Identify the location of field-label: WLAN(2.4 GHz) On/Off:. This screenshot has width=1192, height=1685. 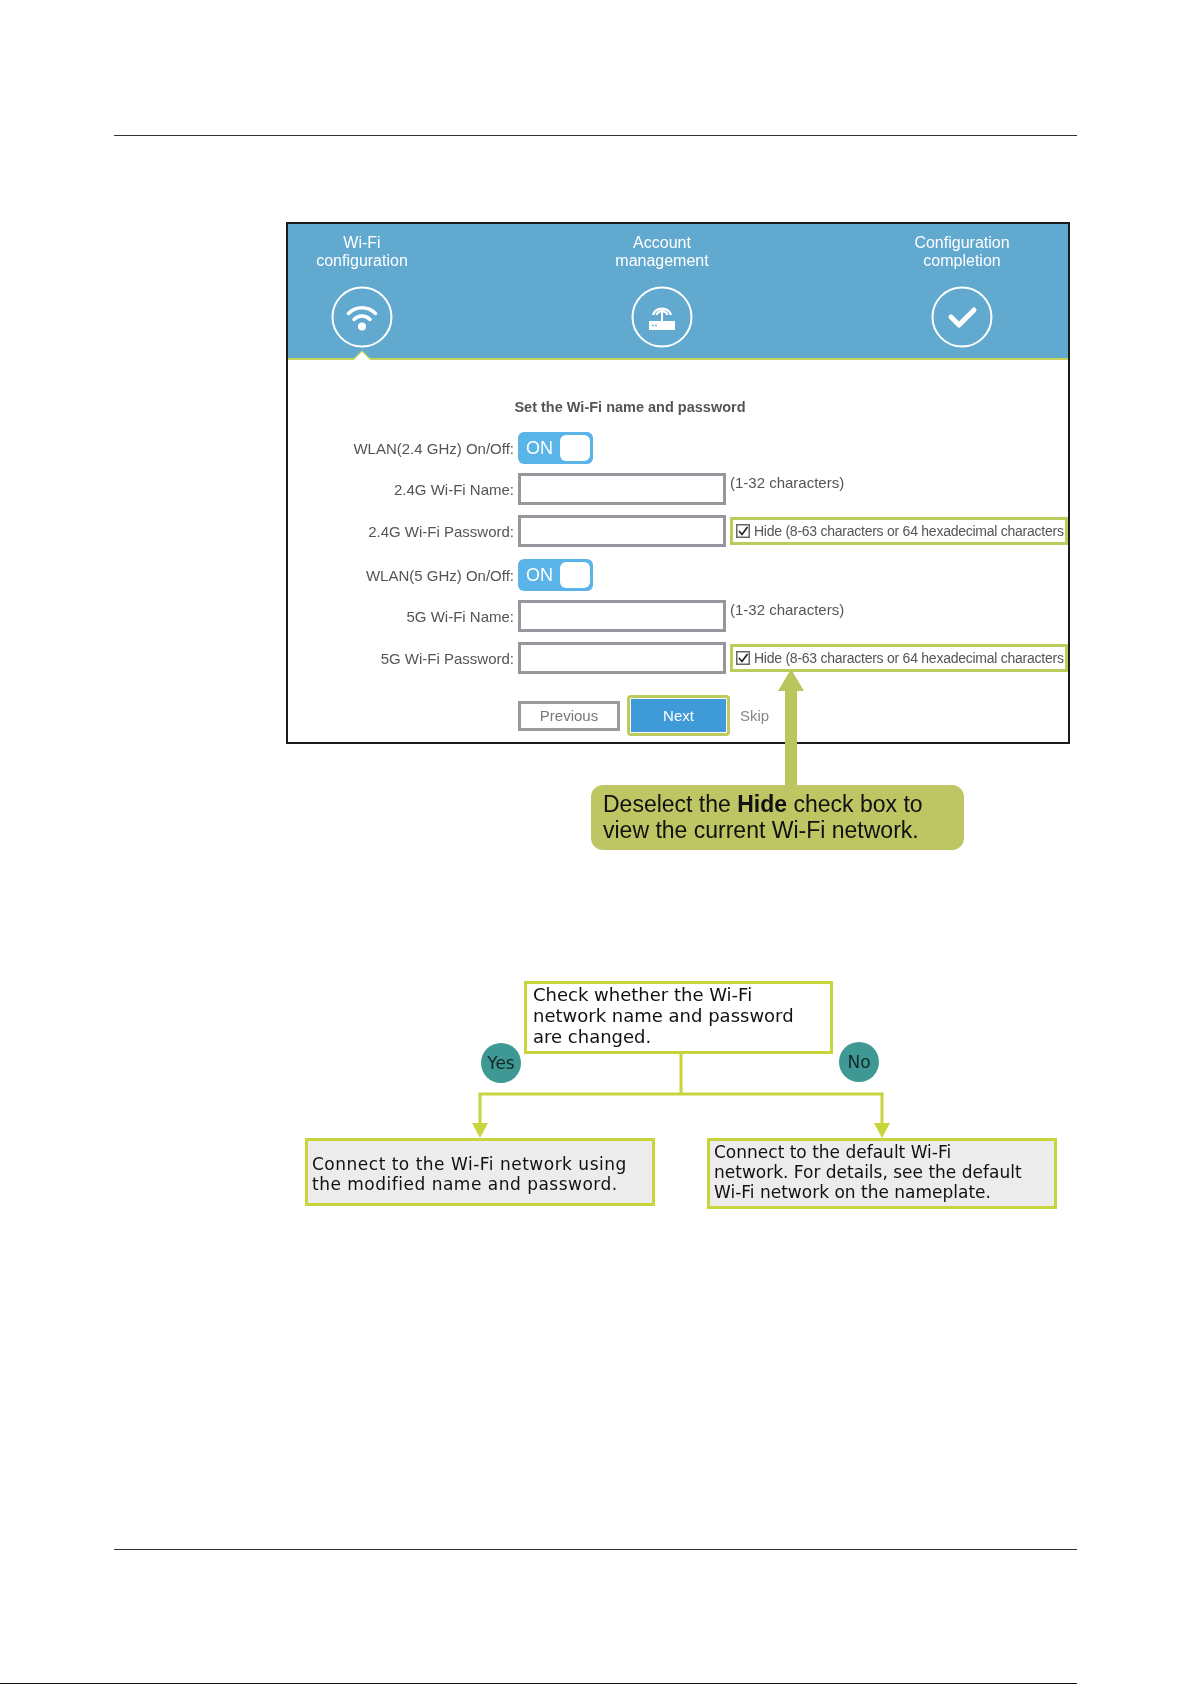
(433, 448).